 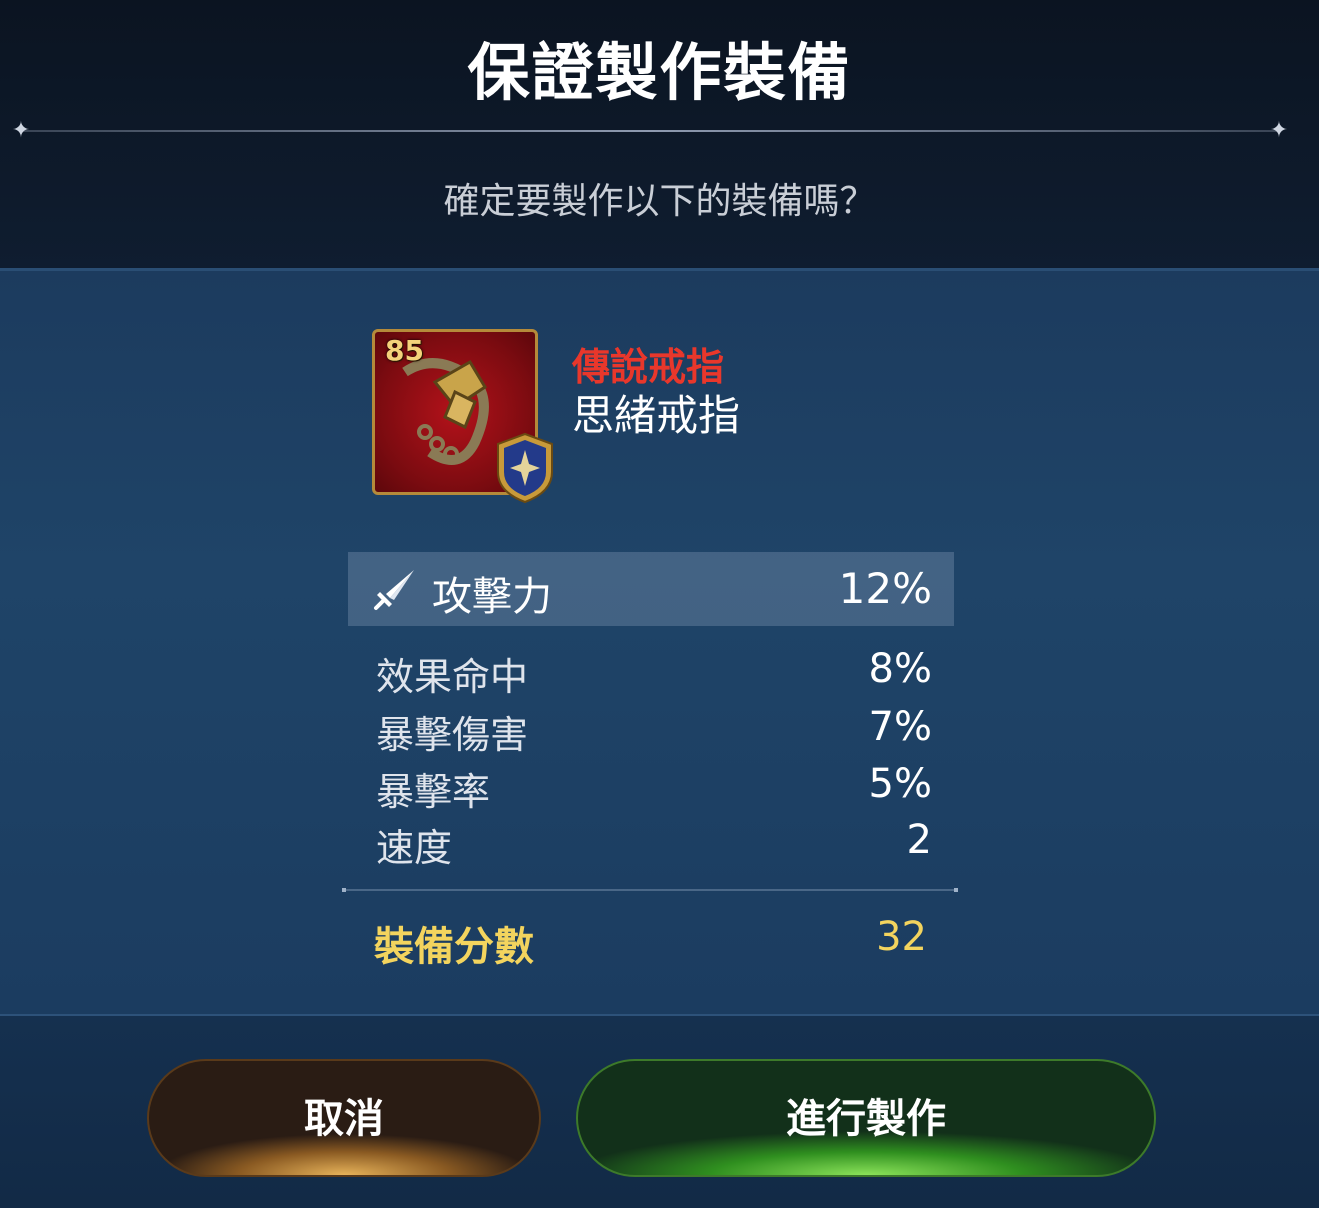 What do you see at coordinates (452, 735) in the screenshot?
I see `sub-stat-label: 暴擊傷害` at bounding box center [452, 735].